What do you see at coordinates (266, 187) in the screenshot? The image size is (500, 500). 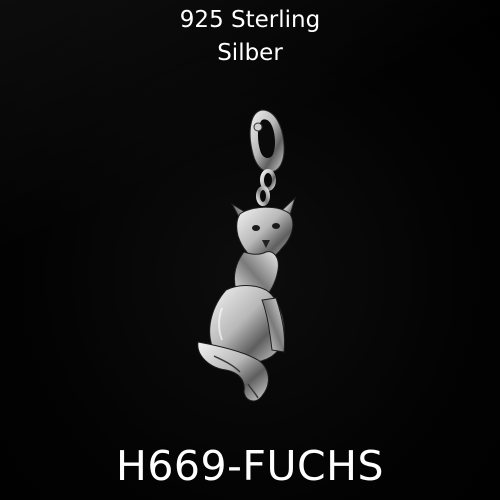 I see `jump-rings` at bounding box center [266, 187].